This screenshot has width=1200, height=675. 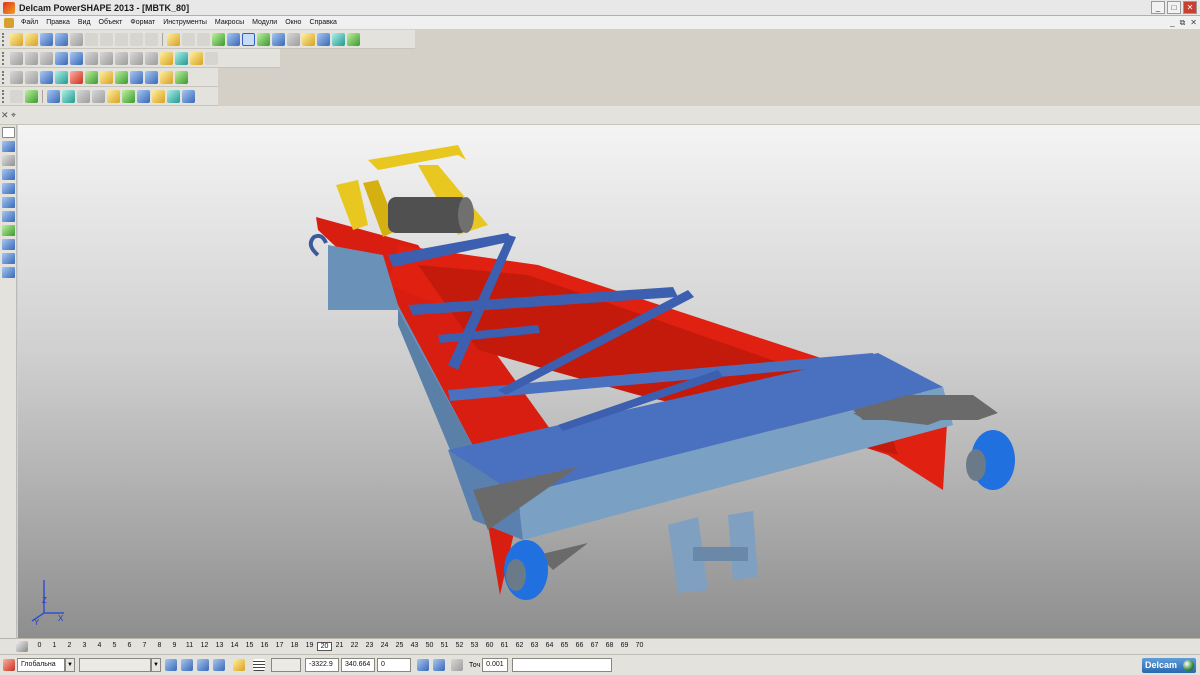 What do you see at coordinates (203, 665) in the screenshot?
I see `snap3-icon` at bounding box center [203, 665].